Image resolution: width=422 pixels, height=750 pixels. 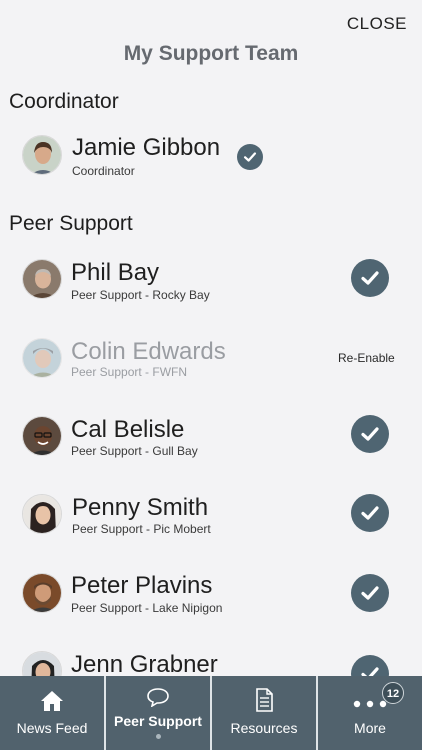 I want to click on tab-peer-support: Peer Support, so click(x=157, y=713).